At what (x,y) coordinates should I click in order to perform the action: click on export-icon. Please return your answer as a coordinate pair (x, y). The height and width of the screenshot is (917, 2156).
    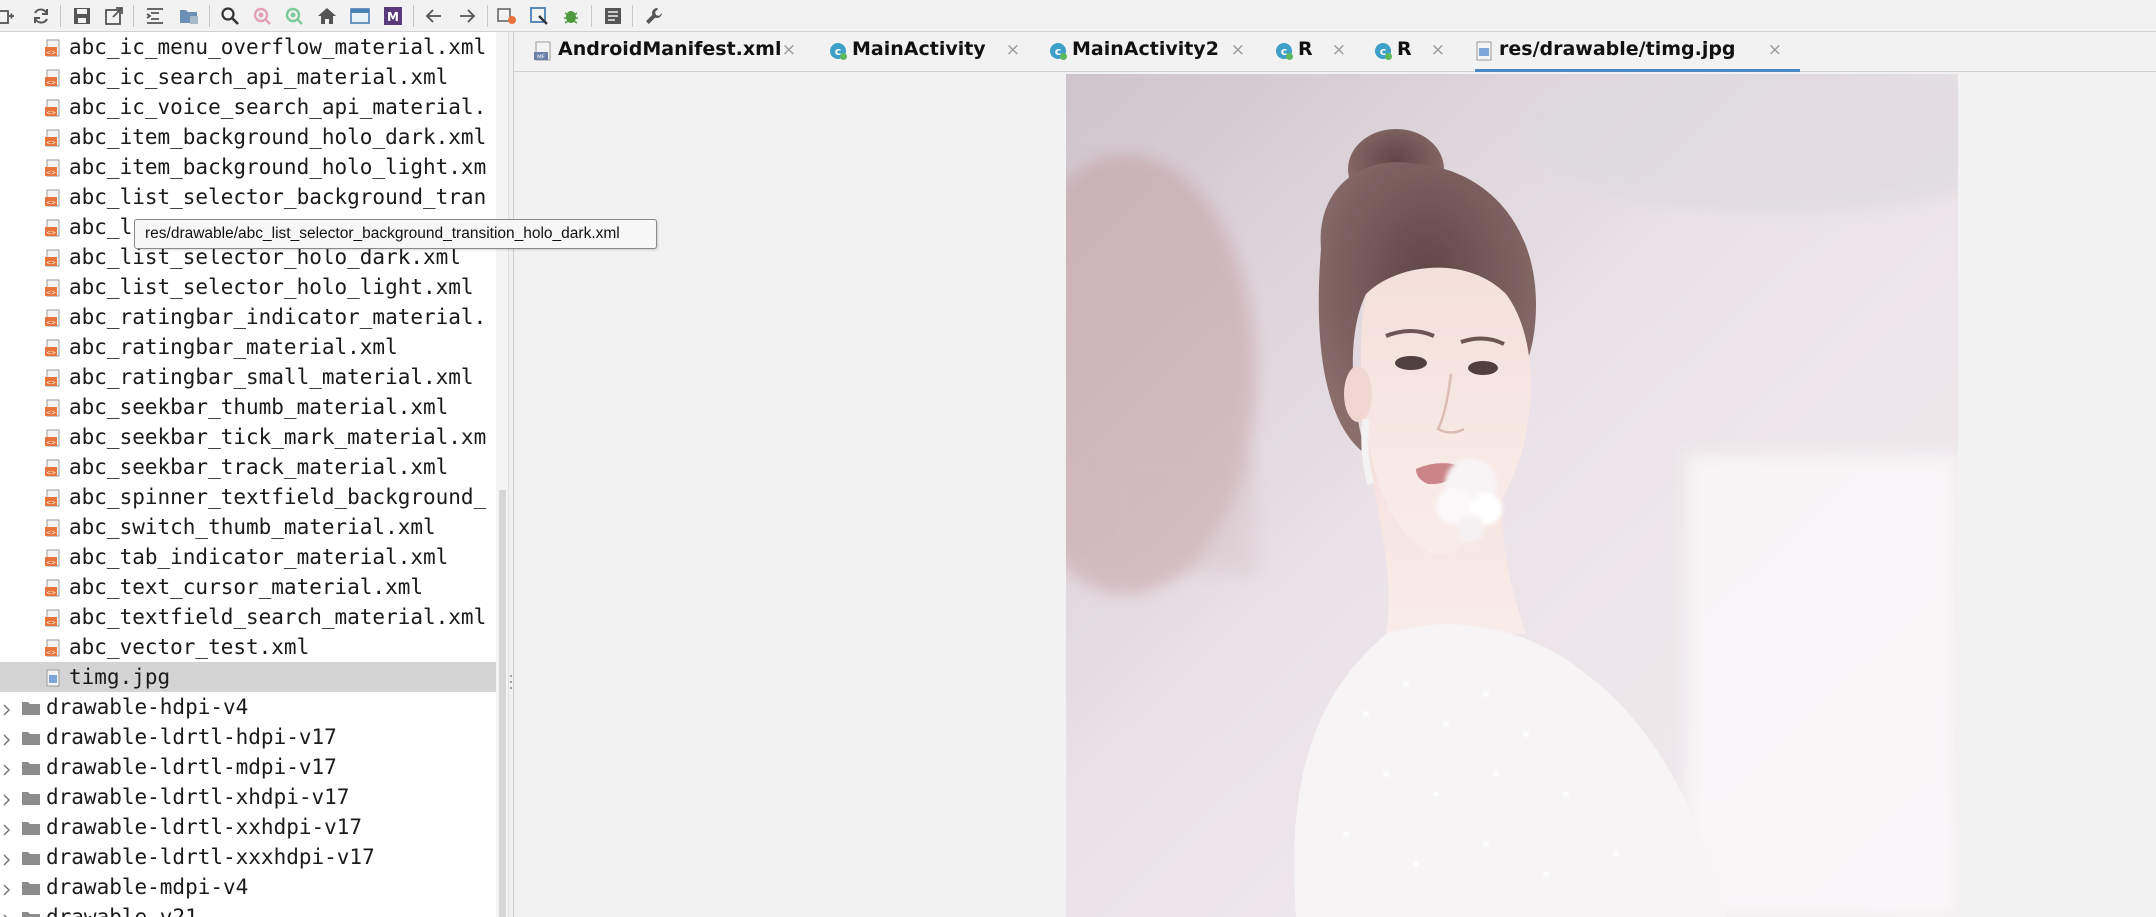
    Looking at the image, I should click on (114, 16).